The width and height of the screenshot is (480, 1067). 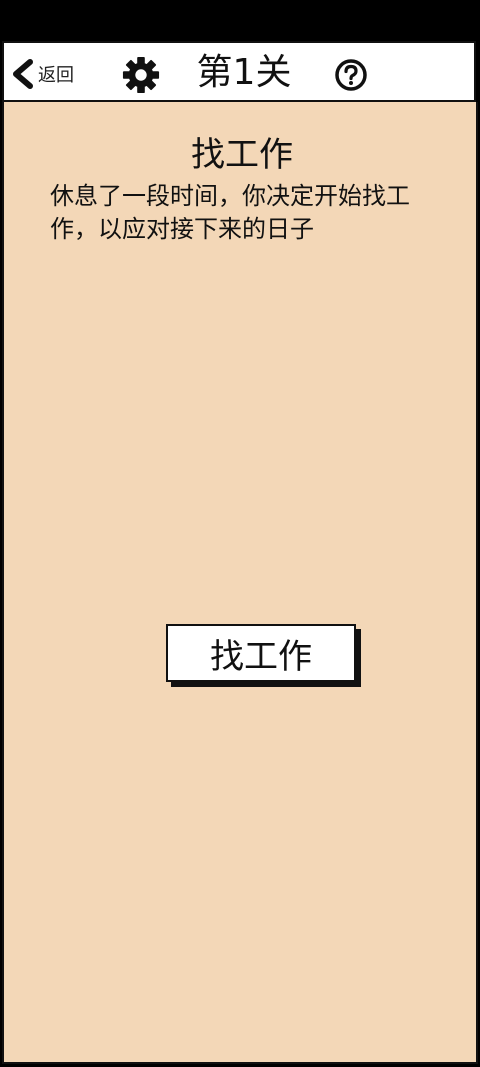 I want to click on question-circle-icon, so click(x=351, y=75).